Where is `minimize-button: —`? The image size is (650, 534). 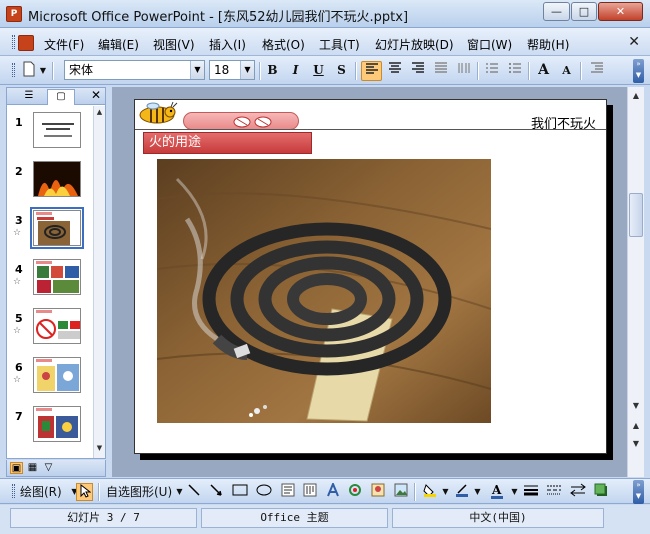 minimize-button: — is located at coordinates (556, 11).